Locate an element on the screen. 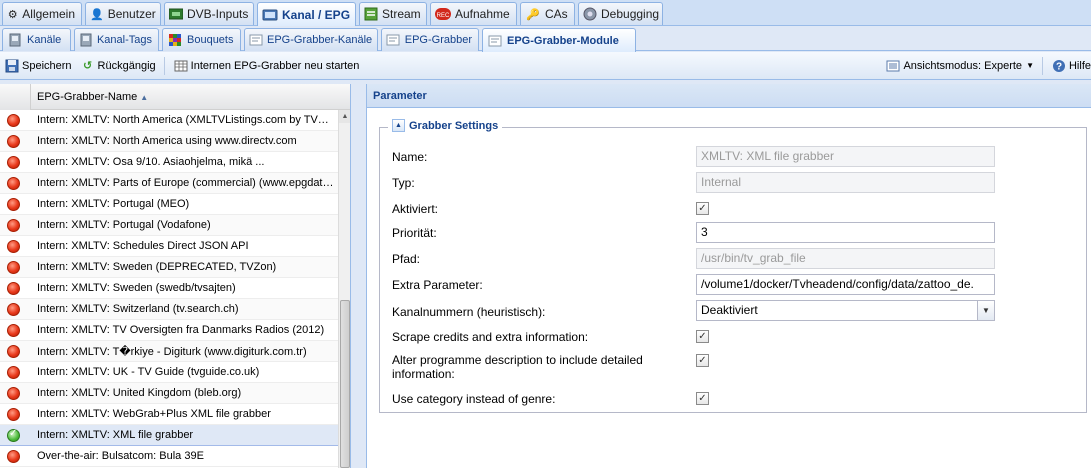 The width and height of the screenshot is (1091, 468). row-status-header is located at coordinates (15, 97).